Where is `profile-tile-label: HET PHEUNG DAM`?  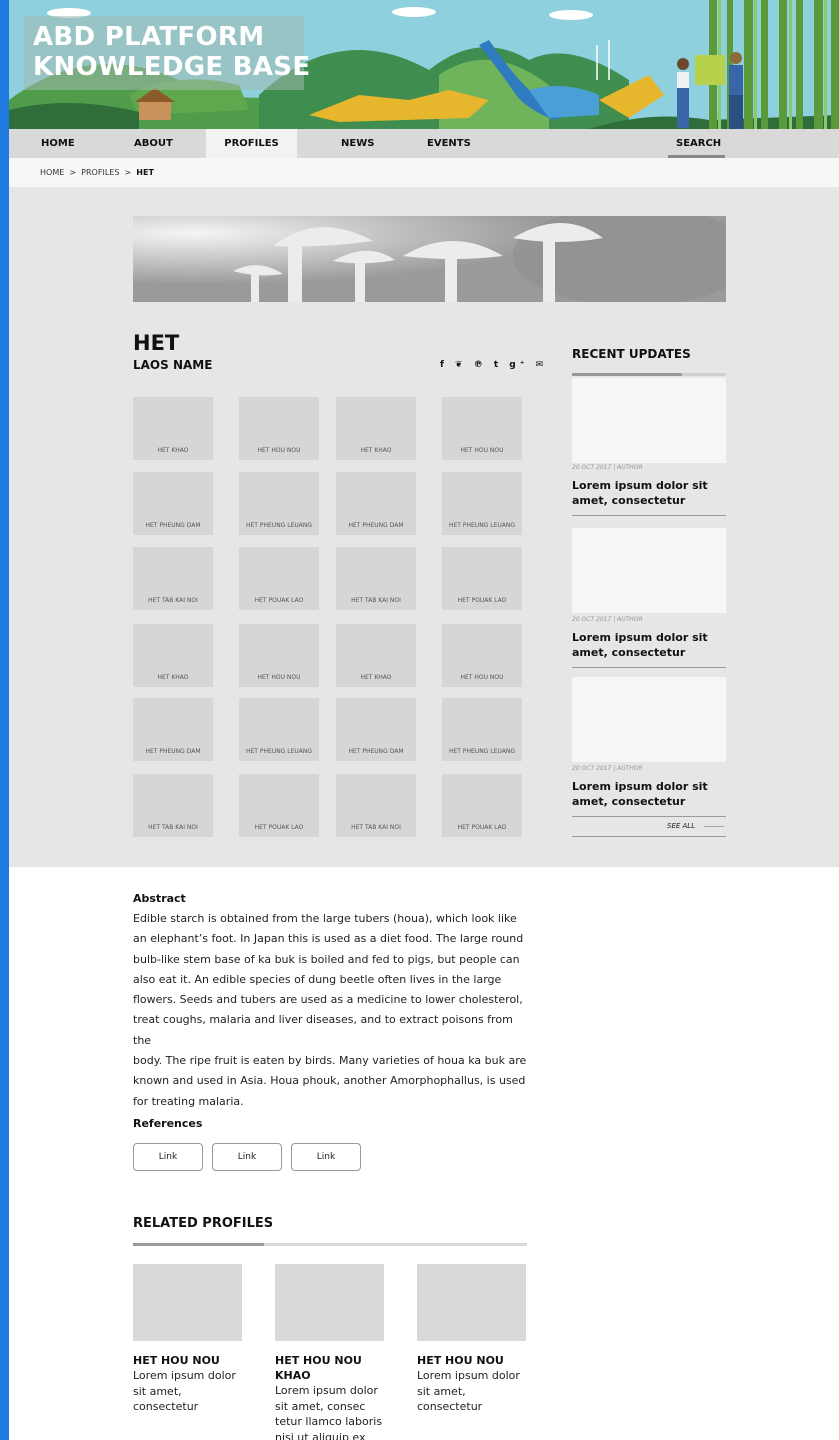 profile-tile-label: HET PHEUNG DAM is located at coordinates (173, 751).